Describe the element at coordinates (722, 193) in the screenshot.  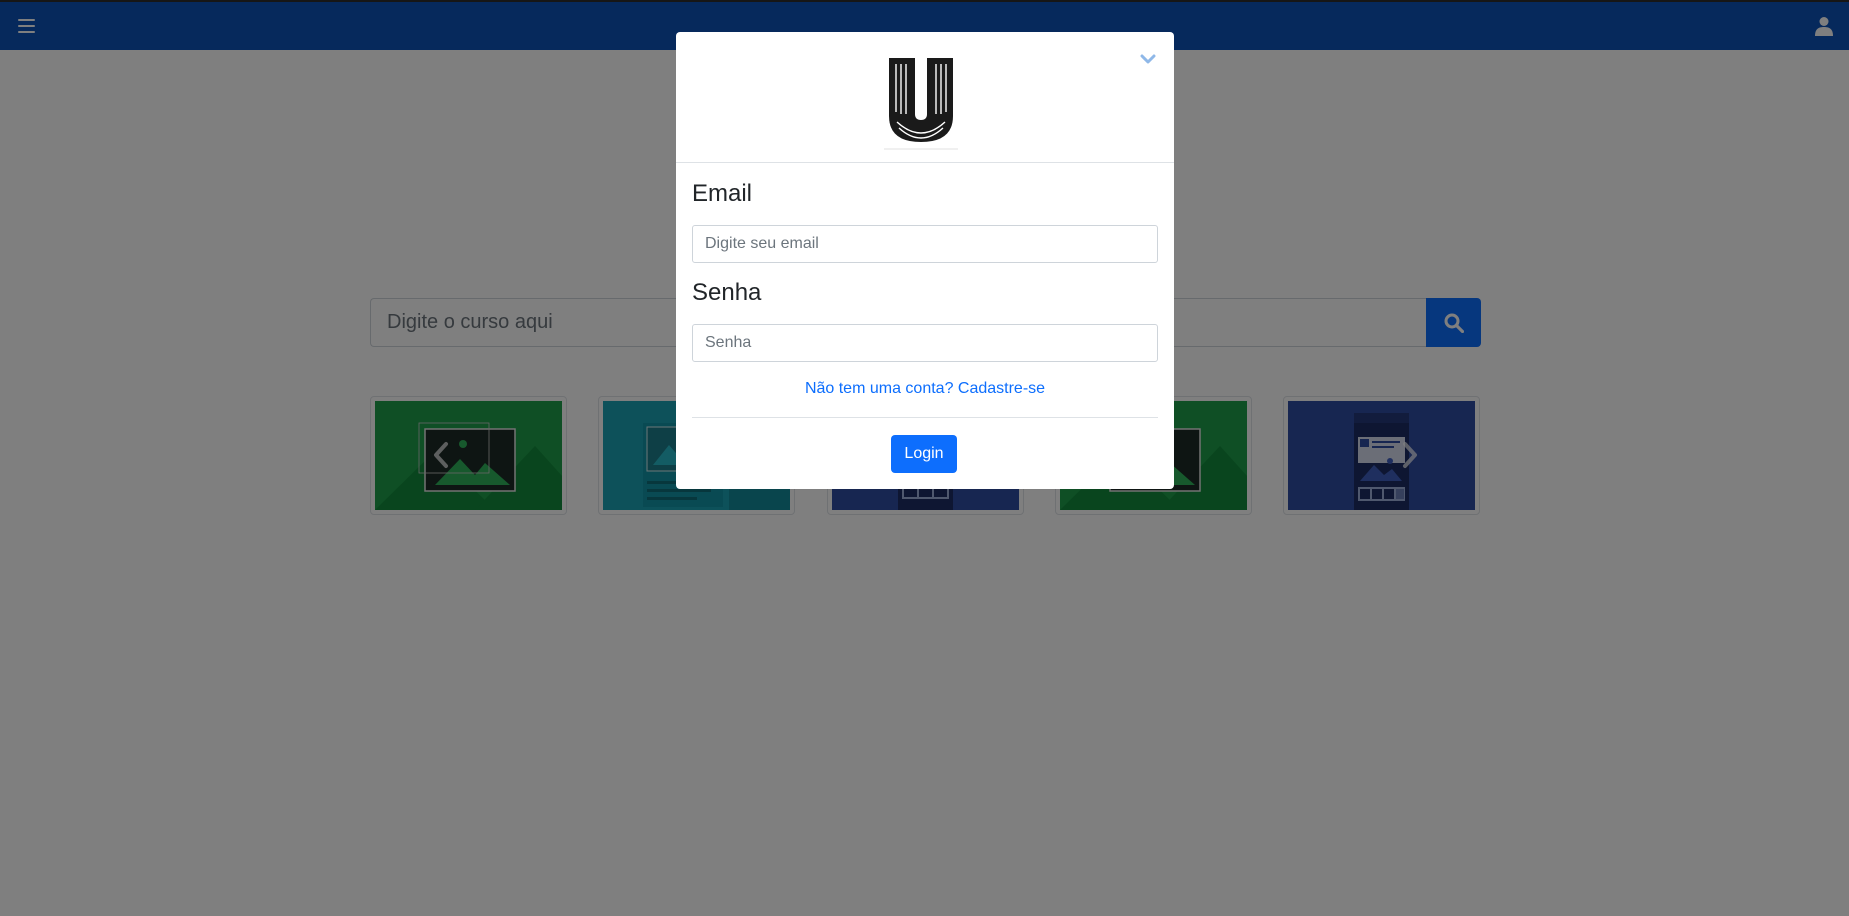
I see `email-label: Email` at that location.